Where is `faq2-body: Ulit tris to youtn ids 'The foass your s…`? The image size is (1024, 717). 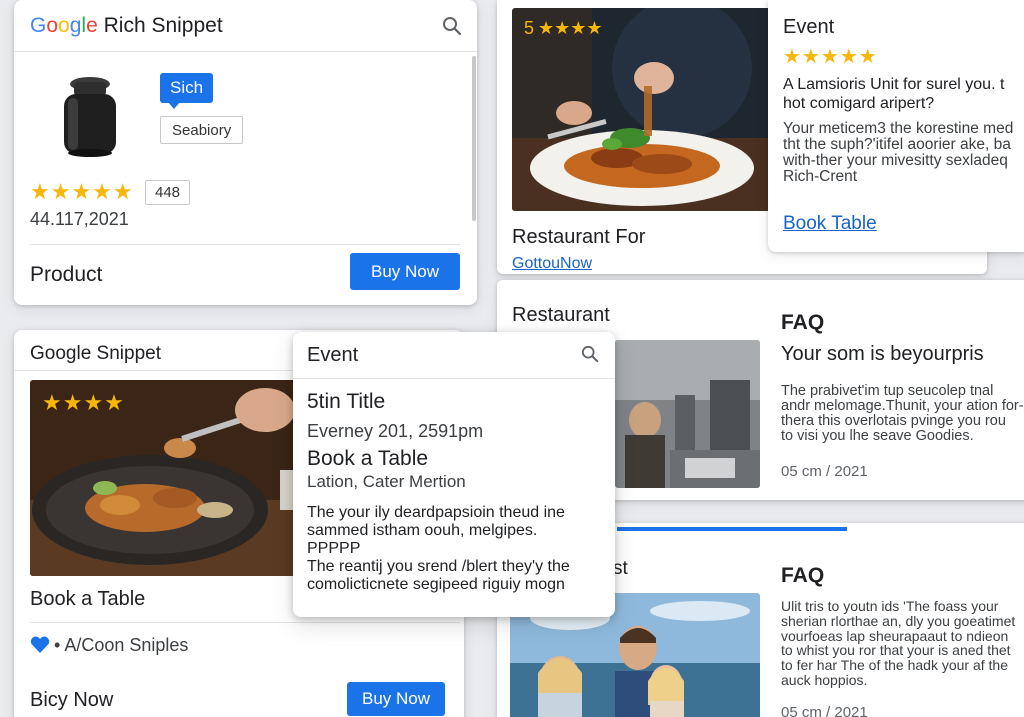 faq2-body: Ulit tris to youtn ids 'The foass your s… is located at coordinates (898, 643).